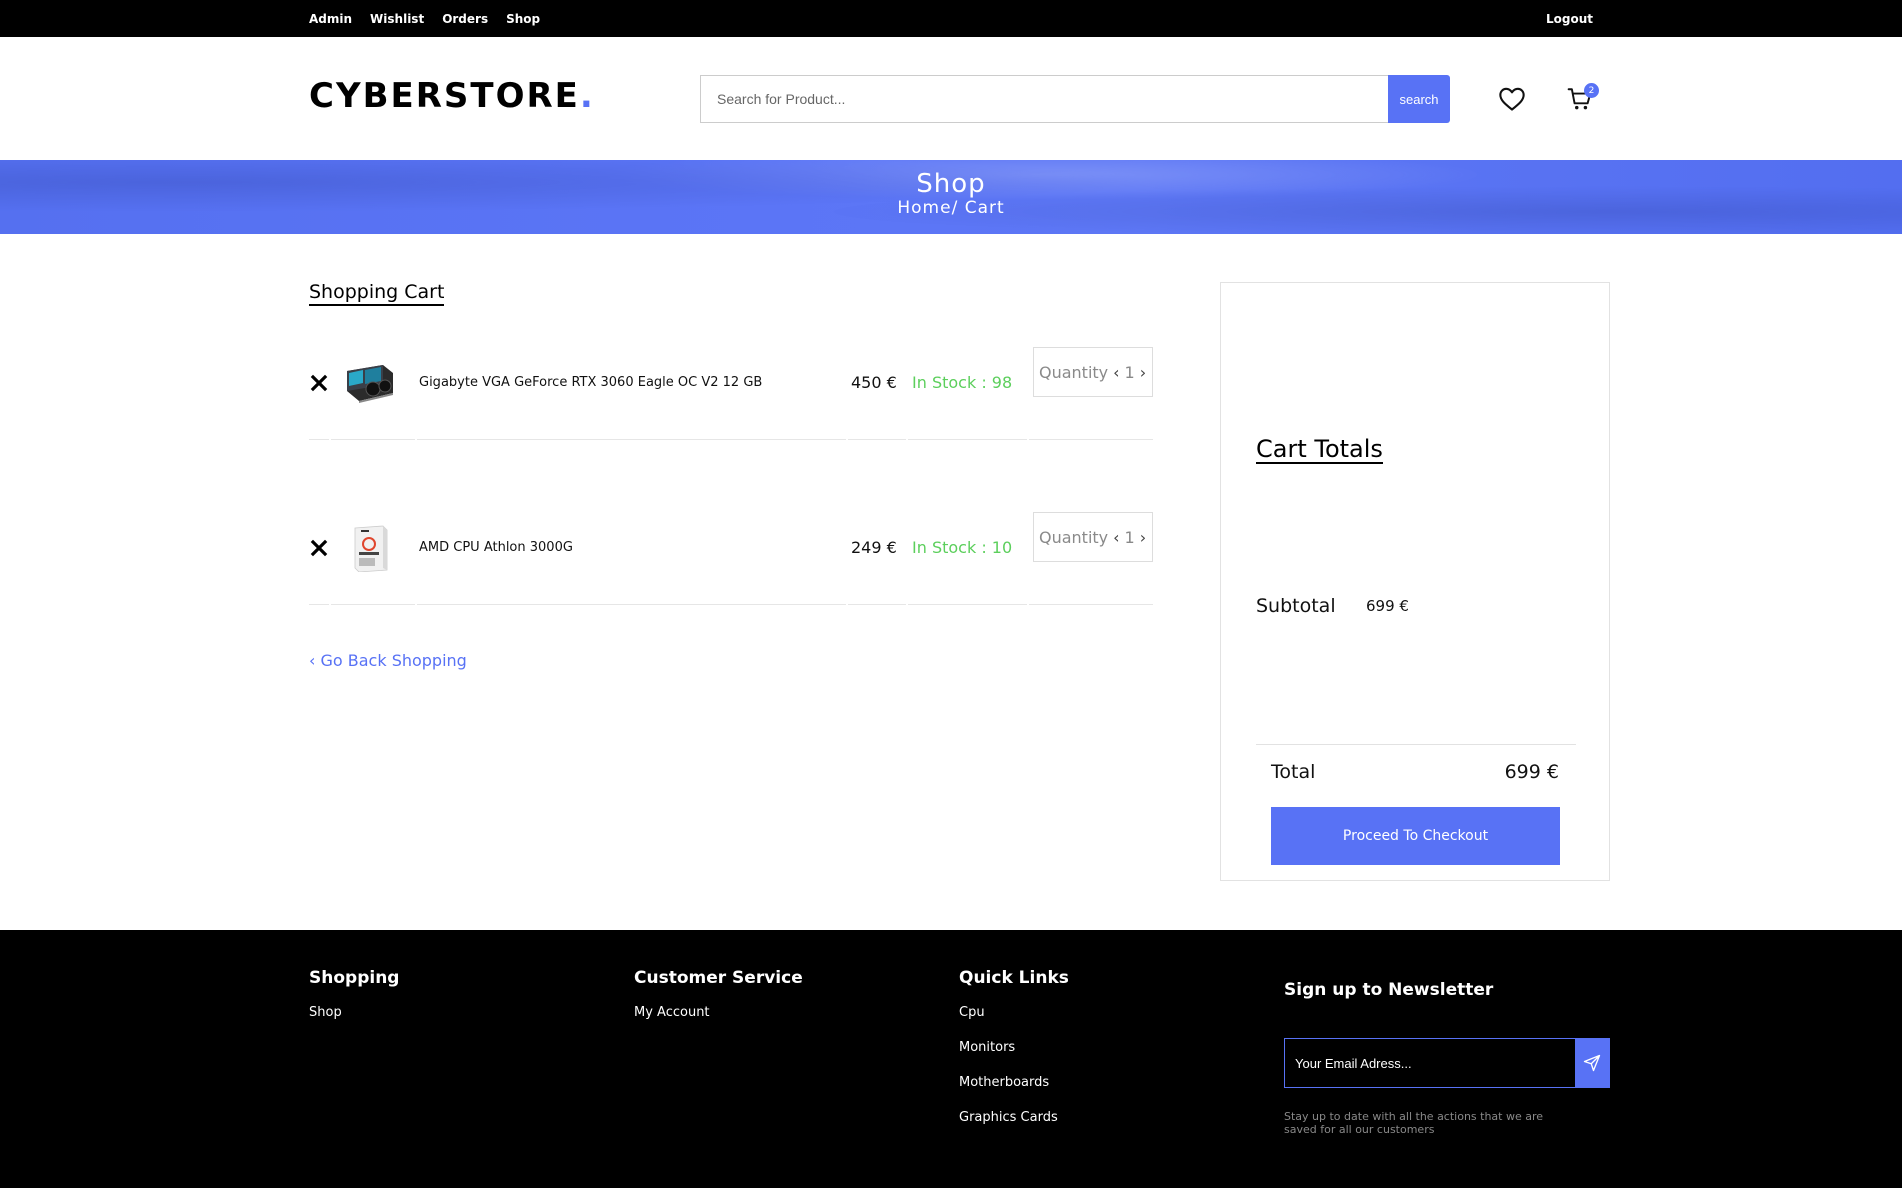  I want to click on logo-text: CYBERSTORE, so click(444, 96).